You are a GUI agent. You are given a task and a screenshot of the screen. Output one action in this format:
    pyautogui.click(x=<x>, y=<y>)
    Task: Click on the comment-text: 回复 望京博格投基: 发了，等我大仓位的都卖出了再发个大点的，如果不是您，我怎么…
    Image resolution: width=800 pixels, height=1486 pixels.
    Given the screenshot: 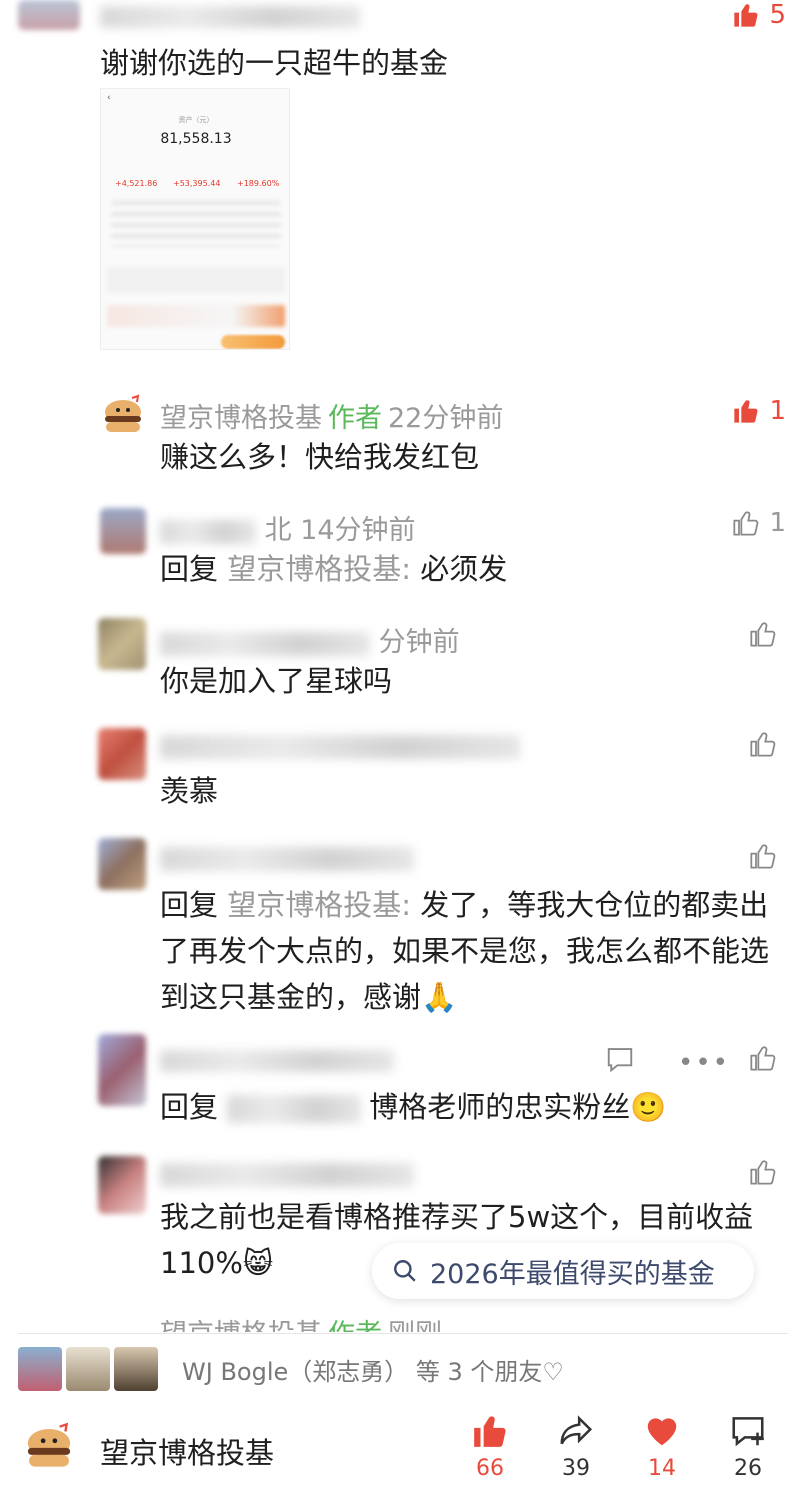 What is the action you would take?
    pyautogui.click(x=465, y=951)
    